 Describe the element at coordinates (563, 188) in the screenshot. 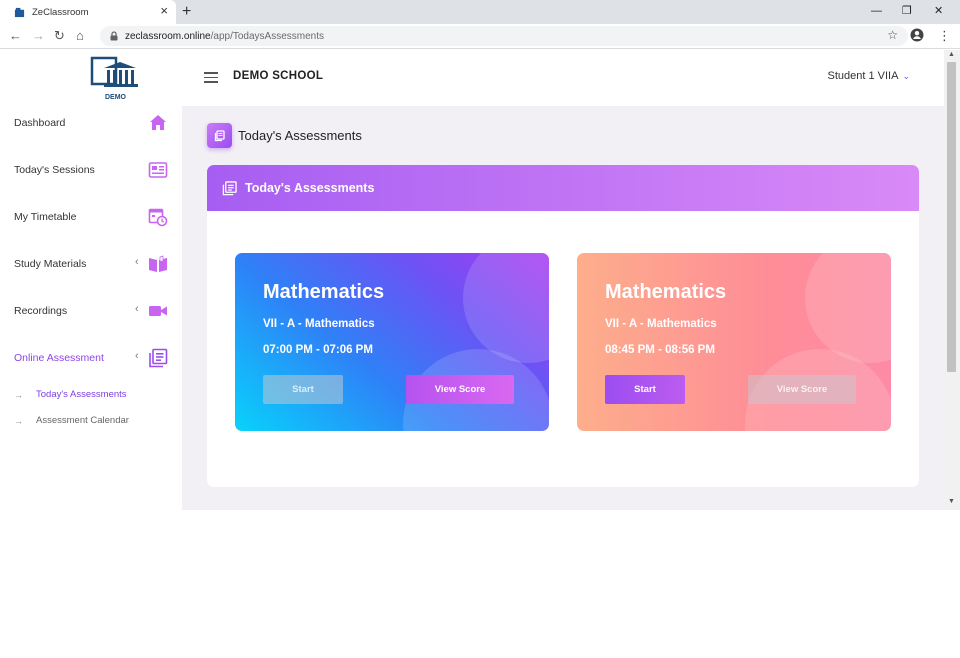

I see `panel-header: Today's Assessments` at that location.